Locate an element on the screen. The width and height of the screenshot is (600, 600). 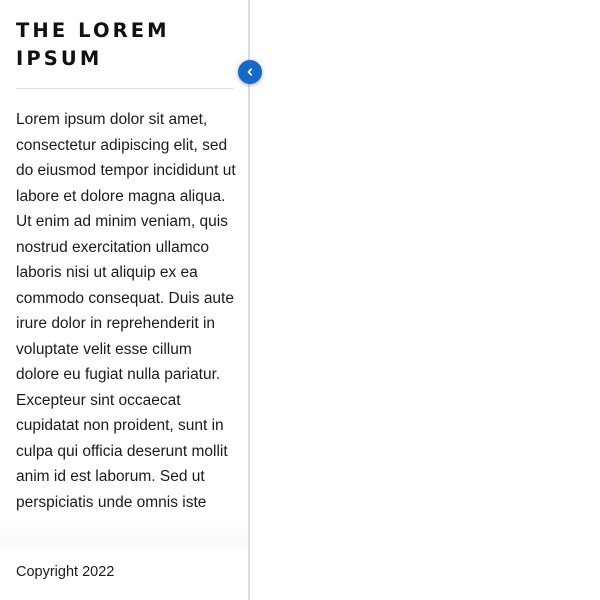
collapse-sidebar-button is located at coordinates (250, 72).